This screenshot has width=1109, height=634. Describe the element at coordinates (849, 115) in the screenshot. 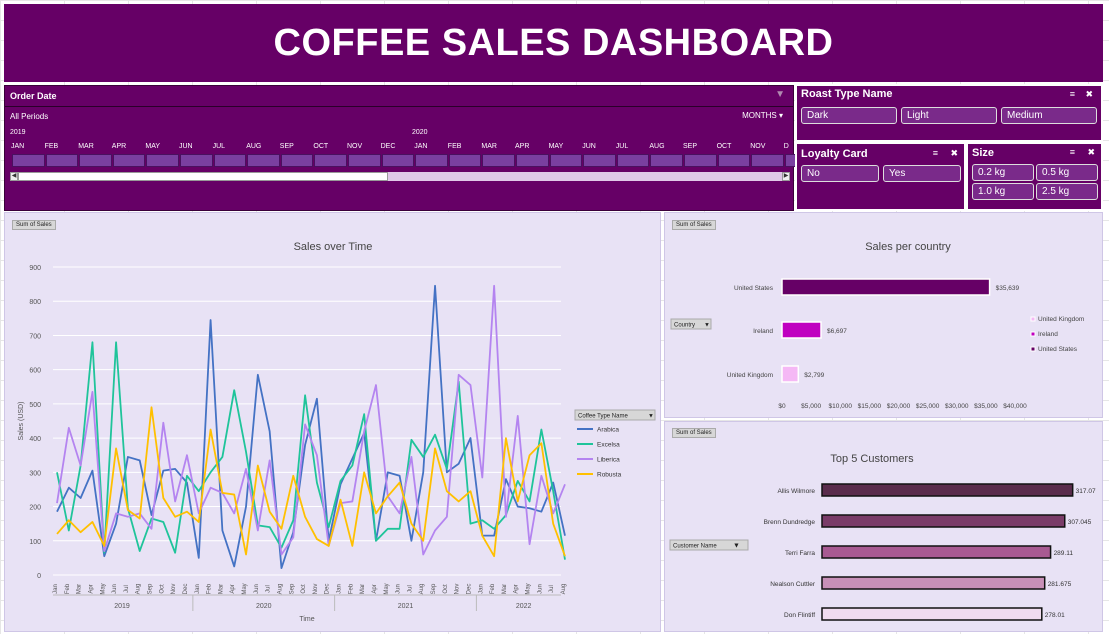

I see `slicer-item-dark: Dark` at that location.